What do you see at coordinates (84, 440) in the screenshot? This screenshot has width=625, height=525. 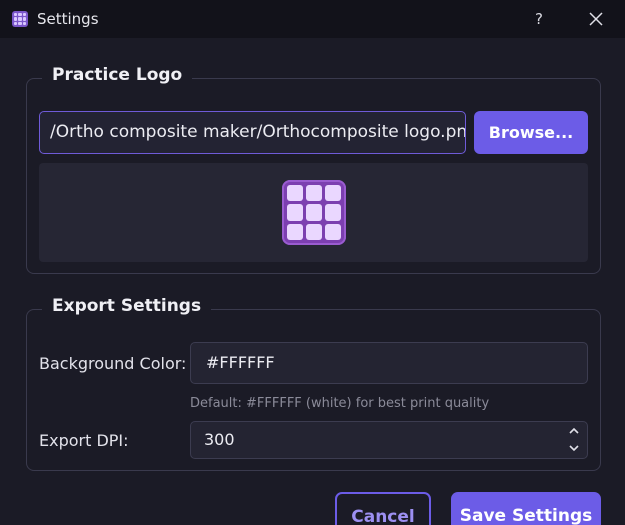 I see `export-dpi-label: Export DPI:` at bounding box center [84, 440].